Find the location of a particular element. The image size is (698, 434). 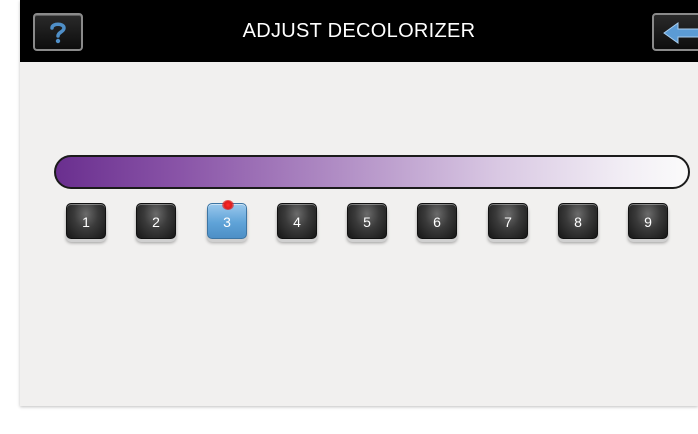

level-label: 9 is located at coordinates (648, 222).